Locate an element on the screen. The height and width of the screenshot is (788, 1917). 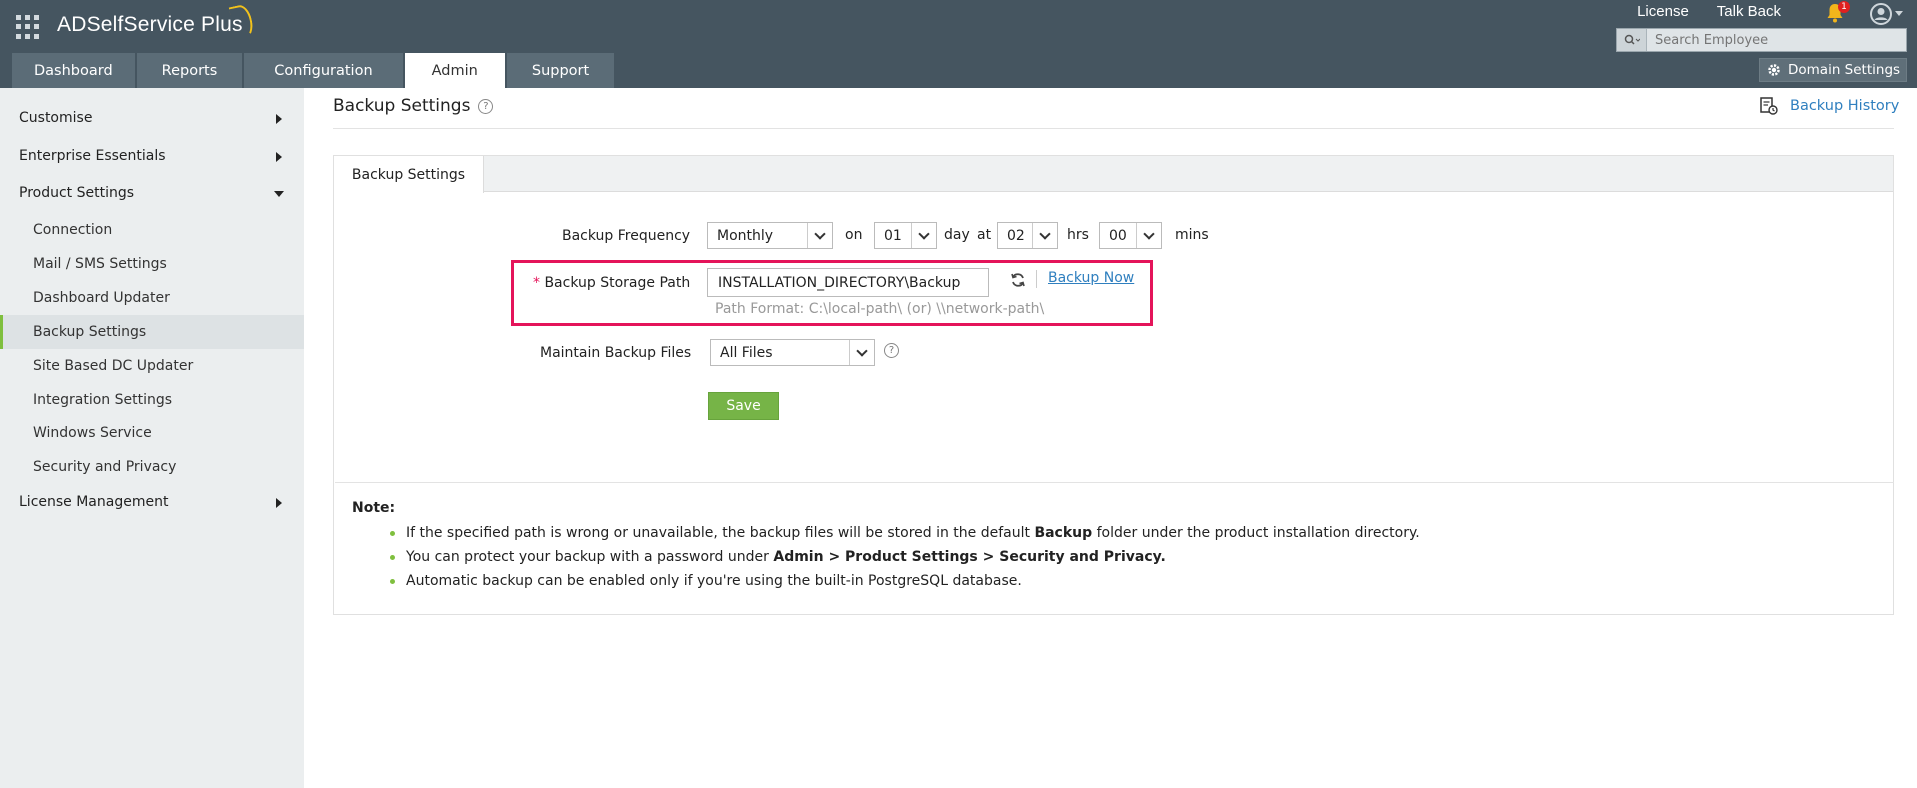
sidebar-item-label: Connection is located at coordinates (73, 230).